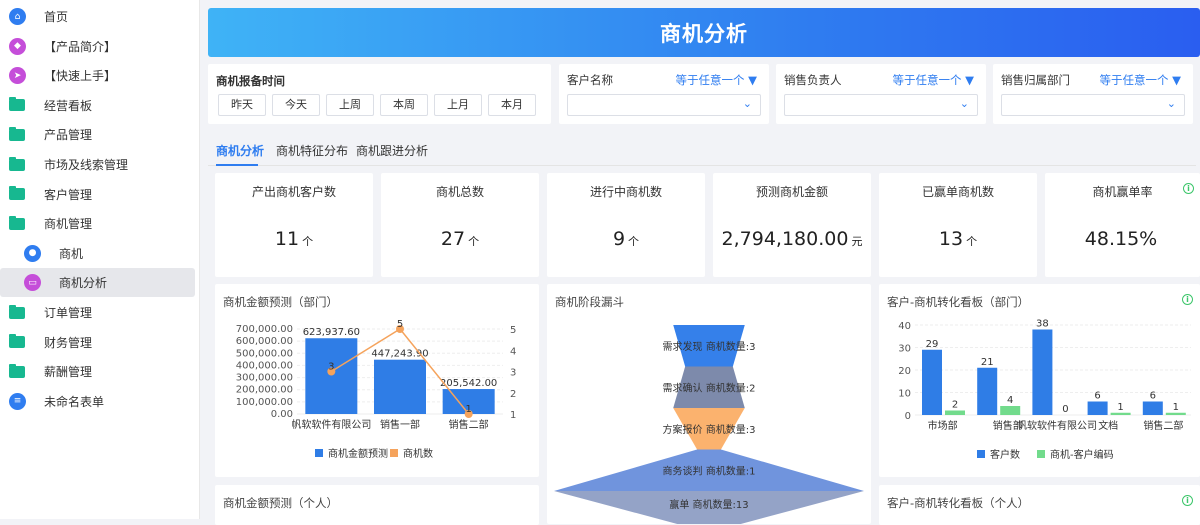  What do you see at coordinates (331, 332) in the screenshot?
I see `bar-label: 623,937.60` at bounding box center [331, 332].